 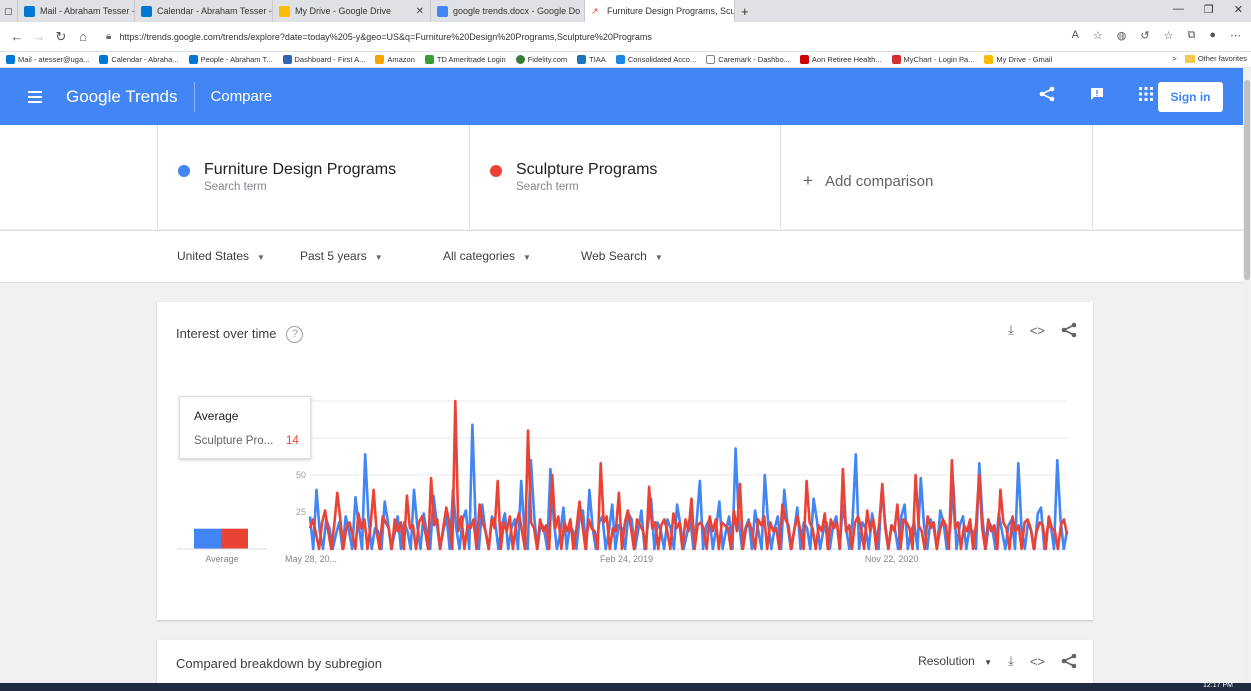 I want to click on favorite-star-icon: ☆, so click(x=1098, y=35).